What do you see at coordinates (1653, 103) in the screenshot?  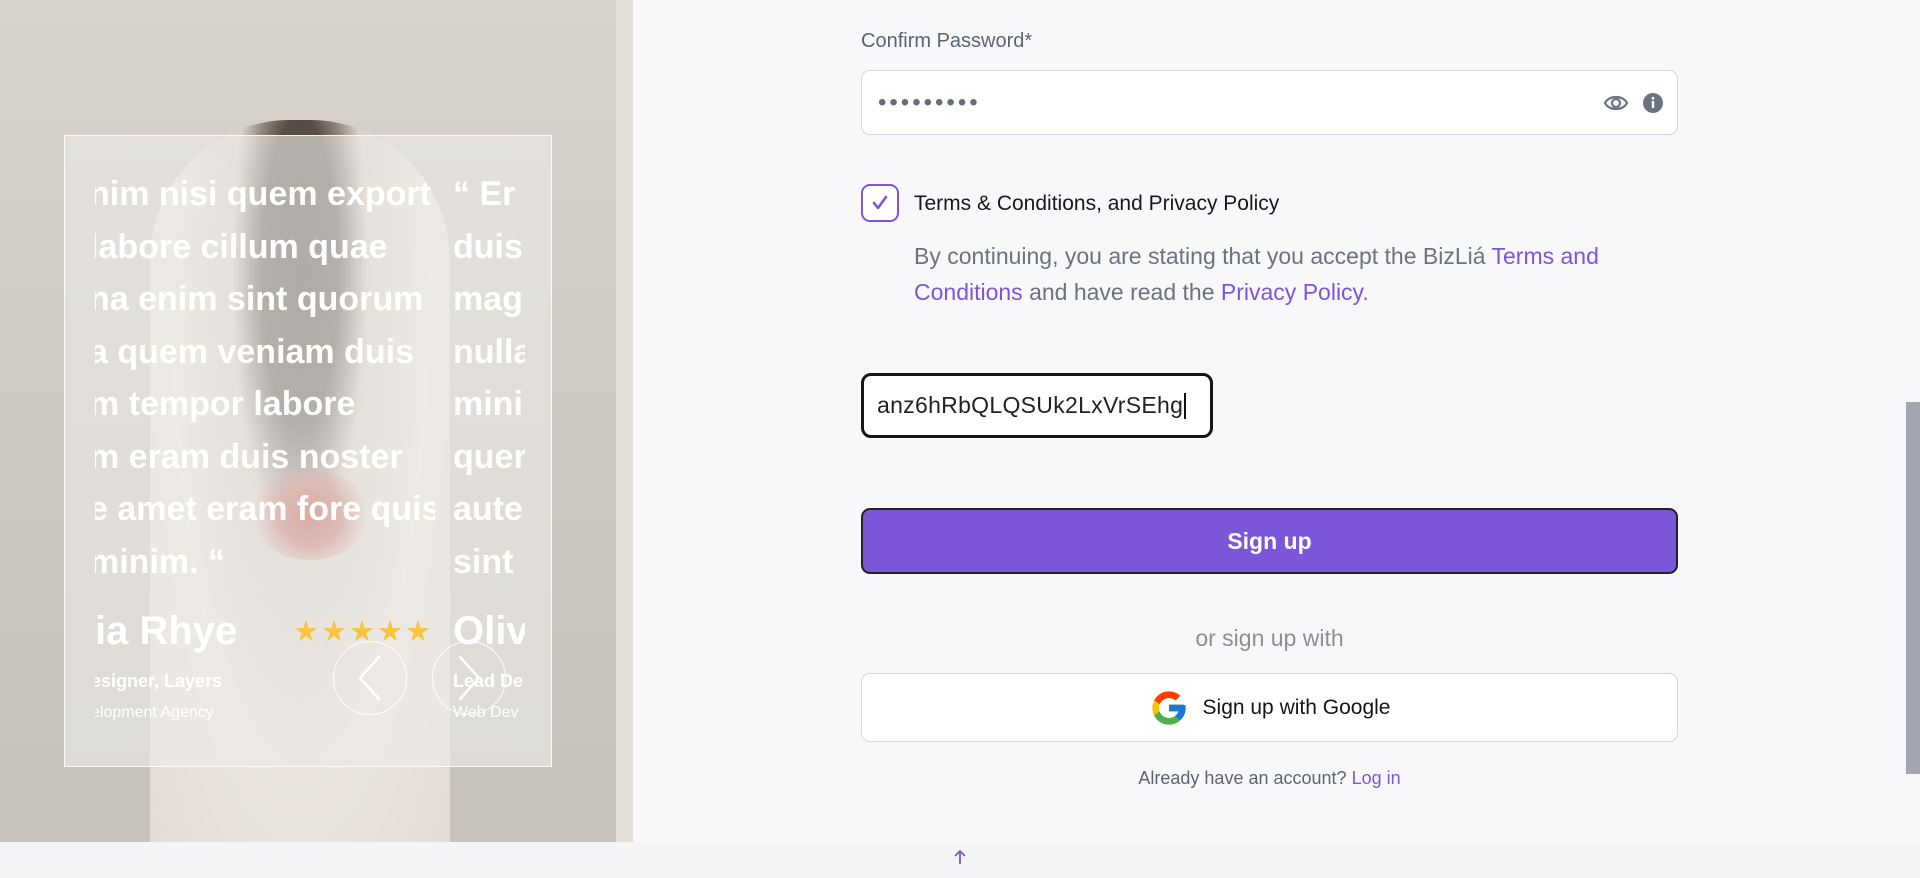 I see `info-icon` at bounding box center [1653, 103].